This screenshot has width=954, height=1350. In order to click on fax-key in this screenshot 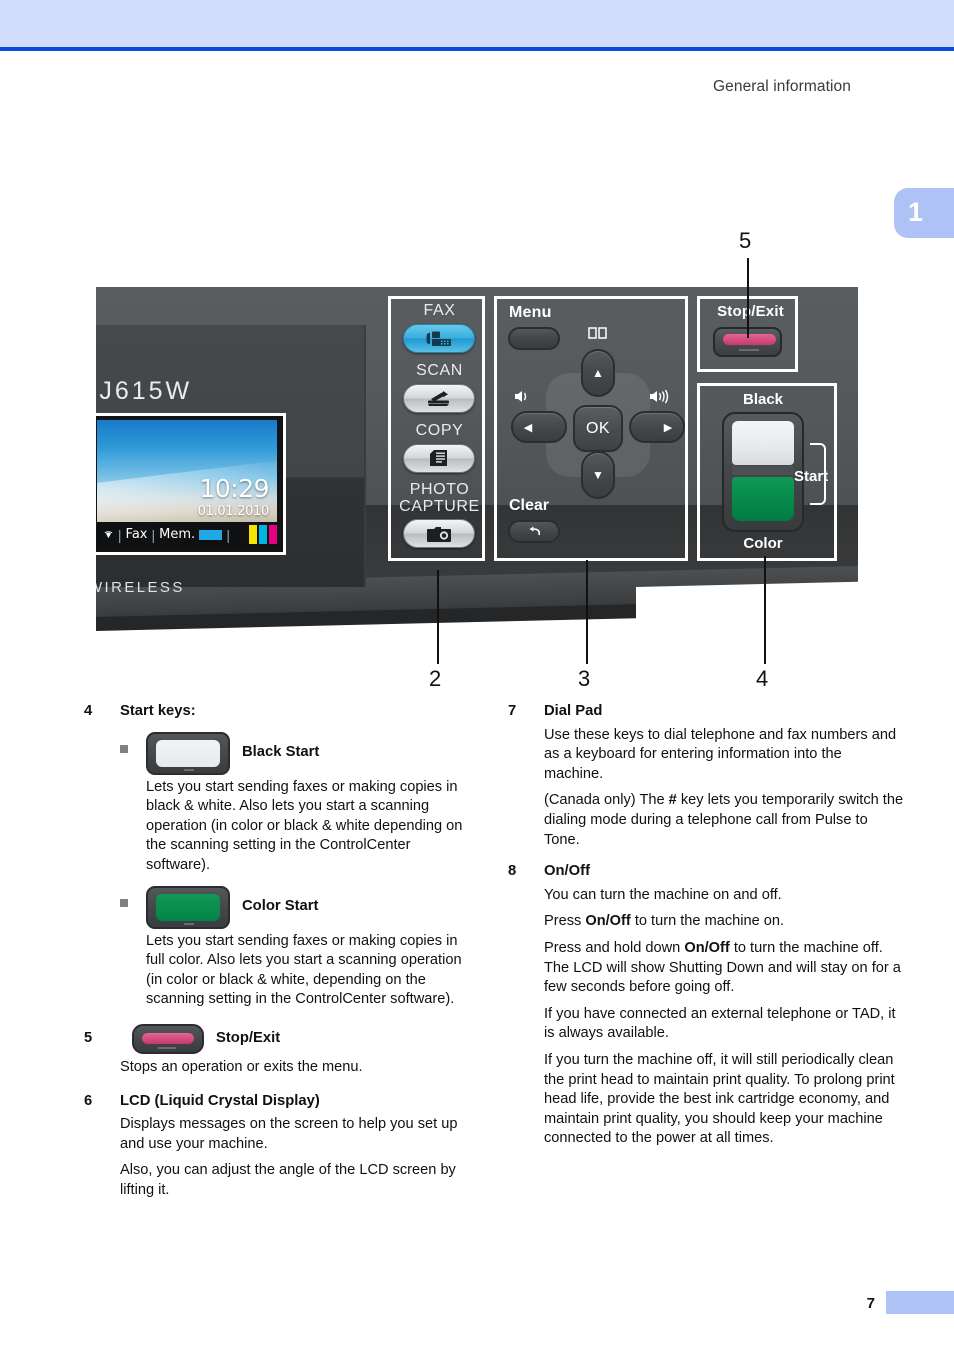, I will do `click(439, 338)`.